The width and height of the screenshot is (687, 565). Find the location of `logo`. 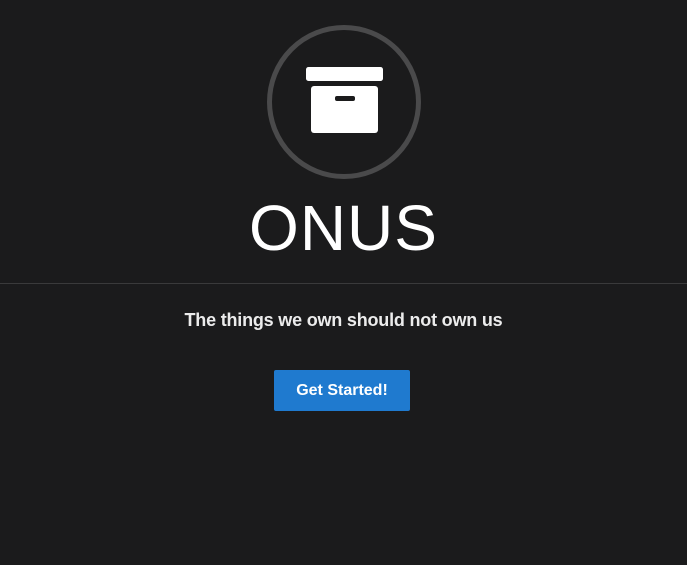

logo is located at coordinates (344, 102).